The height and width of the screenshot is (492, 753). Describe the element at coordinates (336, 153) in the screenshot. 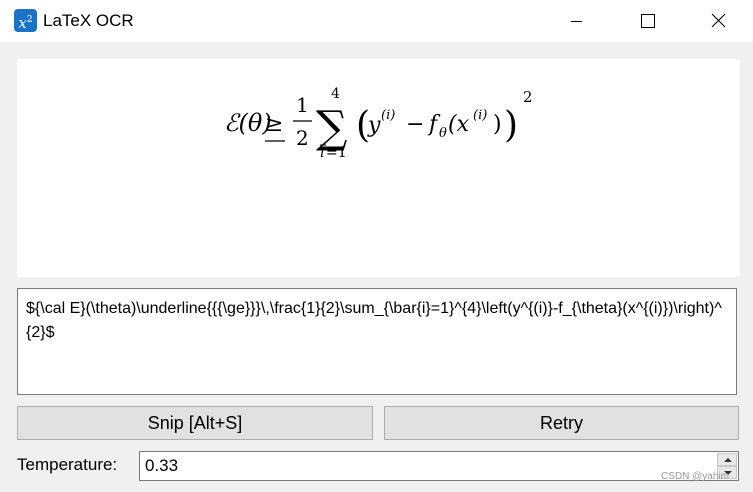

I see `eq-sum-lower-rest: =1` at that location.